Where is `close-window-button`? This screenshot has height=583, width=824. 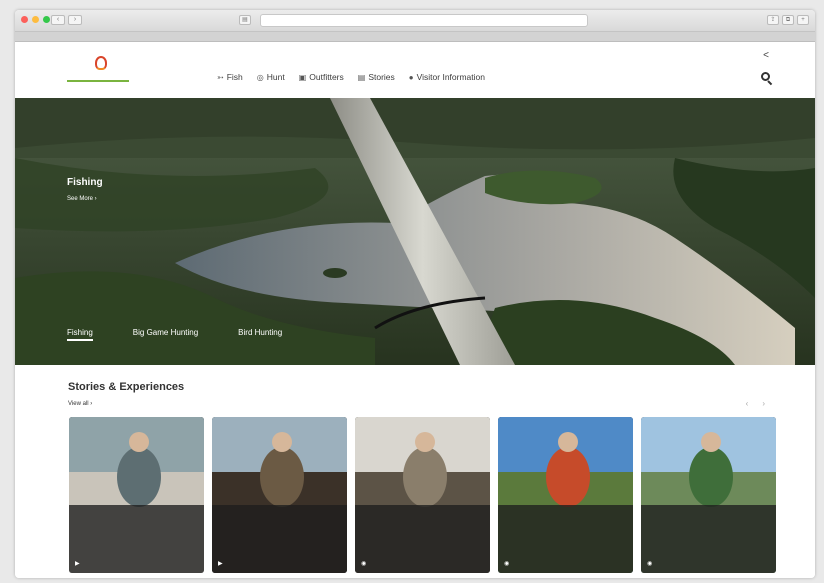
close-window-button is located at coordinates (24, 19).